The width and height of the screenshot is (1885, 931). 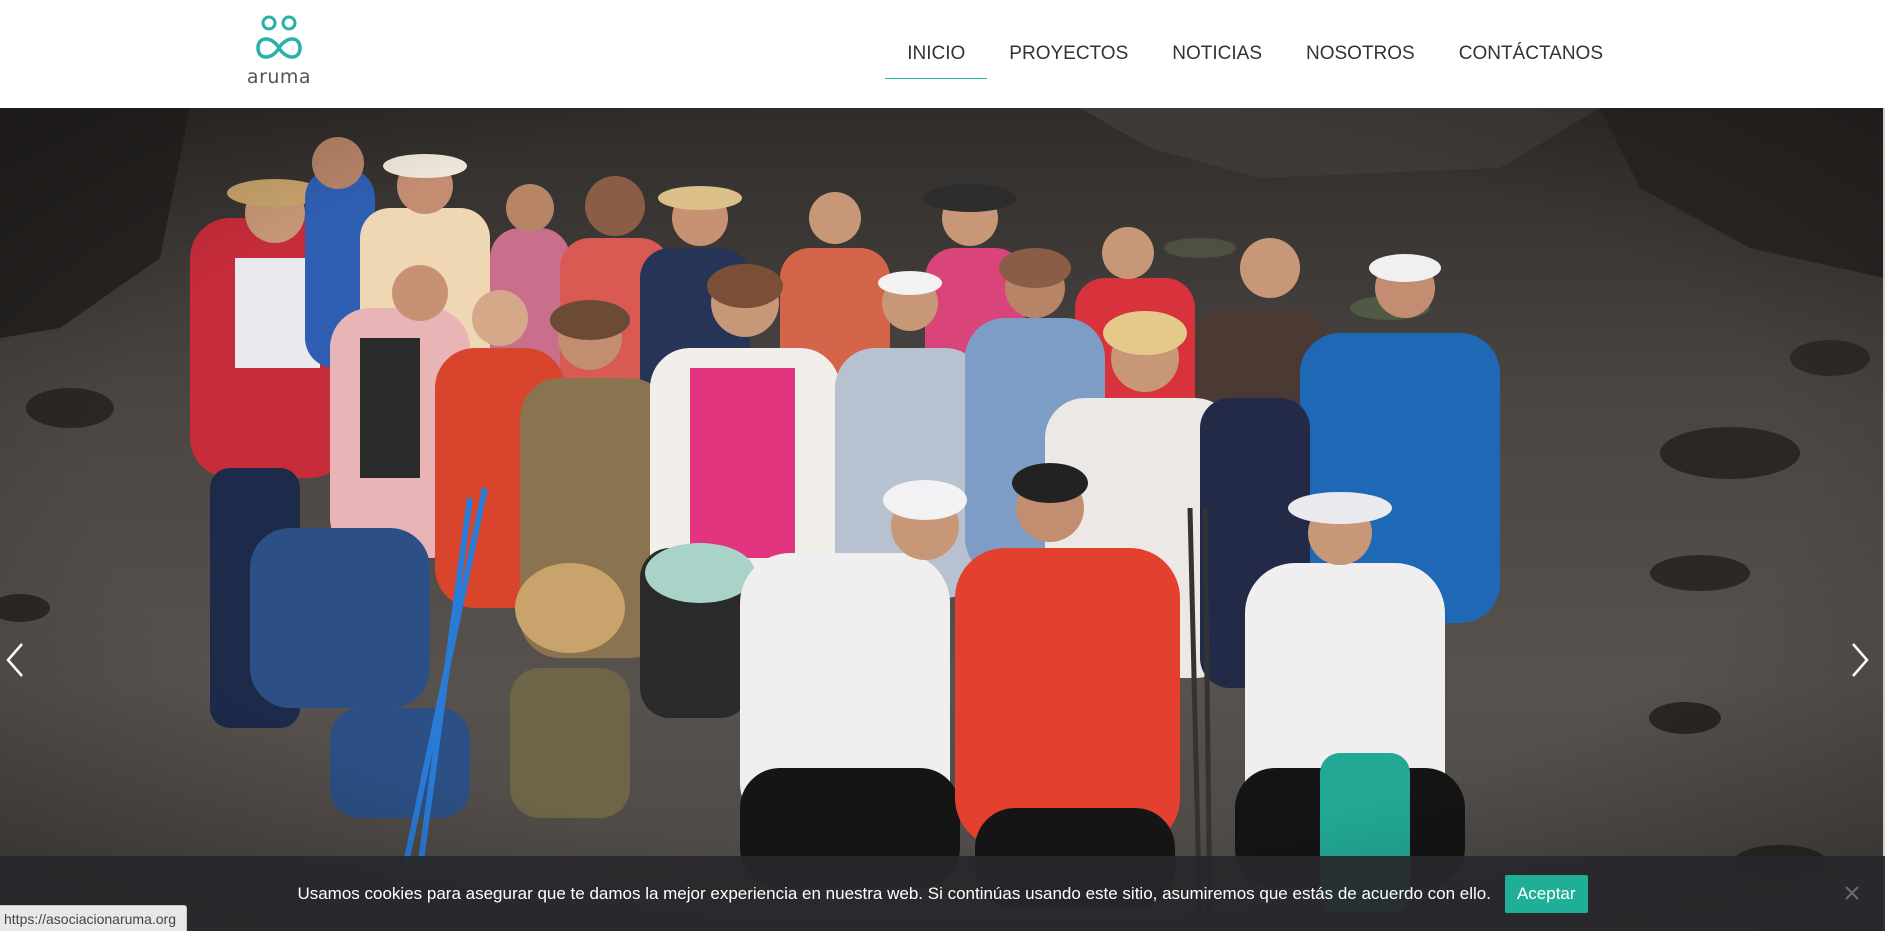 I want to click on logo-text: aruma, so click(x=279, y=77).